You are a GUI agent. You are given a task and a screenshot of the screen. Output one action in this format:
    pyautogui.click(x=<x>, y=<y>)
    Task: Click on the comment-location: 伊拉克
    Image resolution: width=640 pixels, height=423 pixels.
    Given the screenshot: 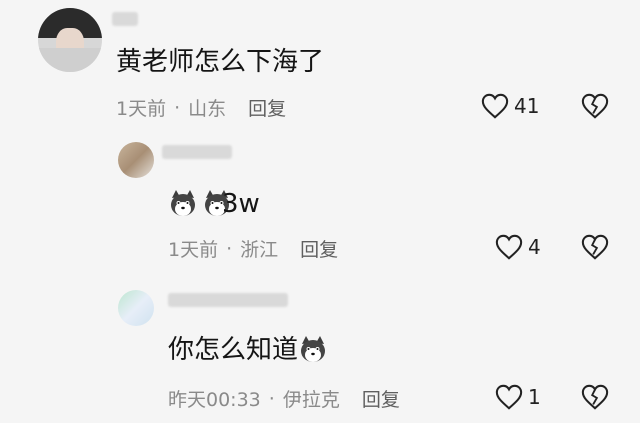 What is the action you would take?
    pyautogui.click(x=311, y=400)
    